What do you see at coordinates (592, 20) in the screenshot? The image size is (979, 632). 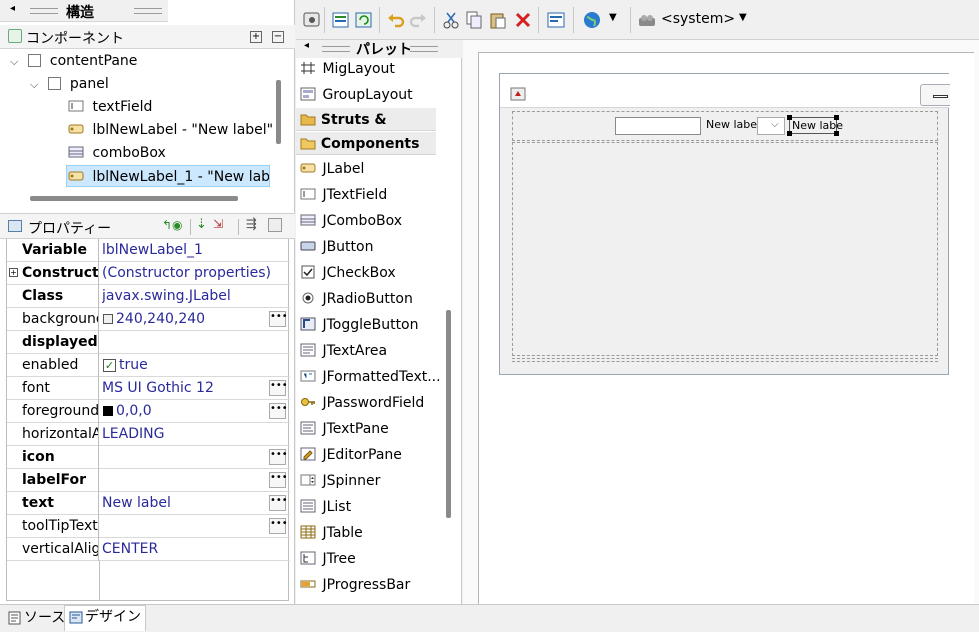 I see `globe-icon` at bounding box center [592, 20].